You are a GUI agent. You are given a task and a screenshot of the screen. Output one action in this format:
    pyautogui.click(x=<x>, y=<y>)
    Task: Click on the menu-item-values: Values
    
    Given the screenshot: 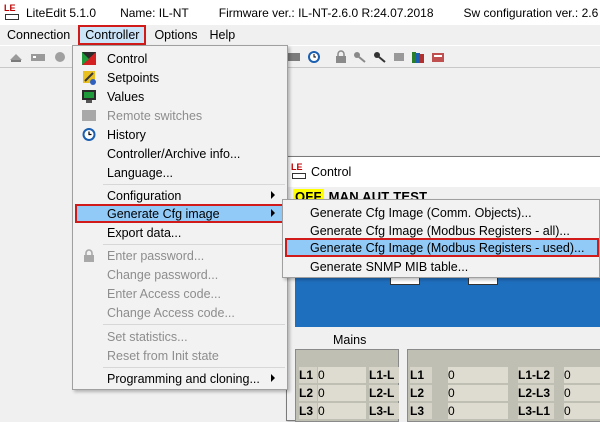 What is the action you would take?
    pyautogui.click(x=180, y=96)
    